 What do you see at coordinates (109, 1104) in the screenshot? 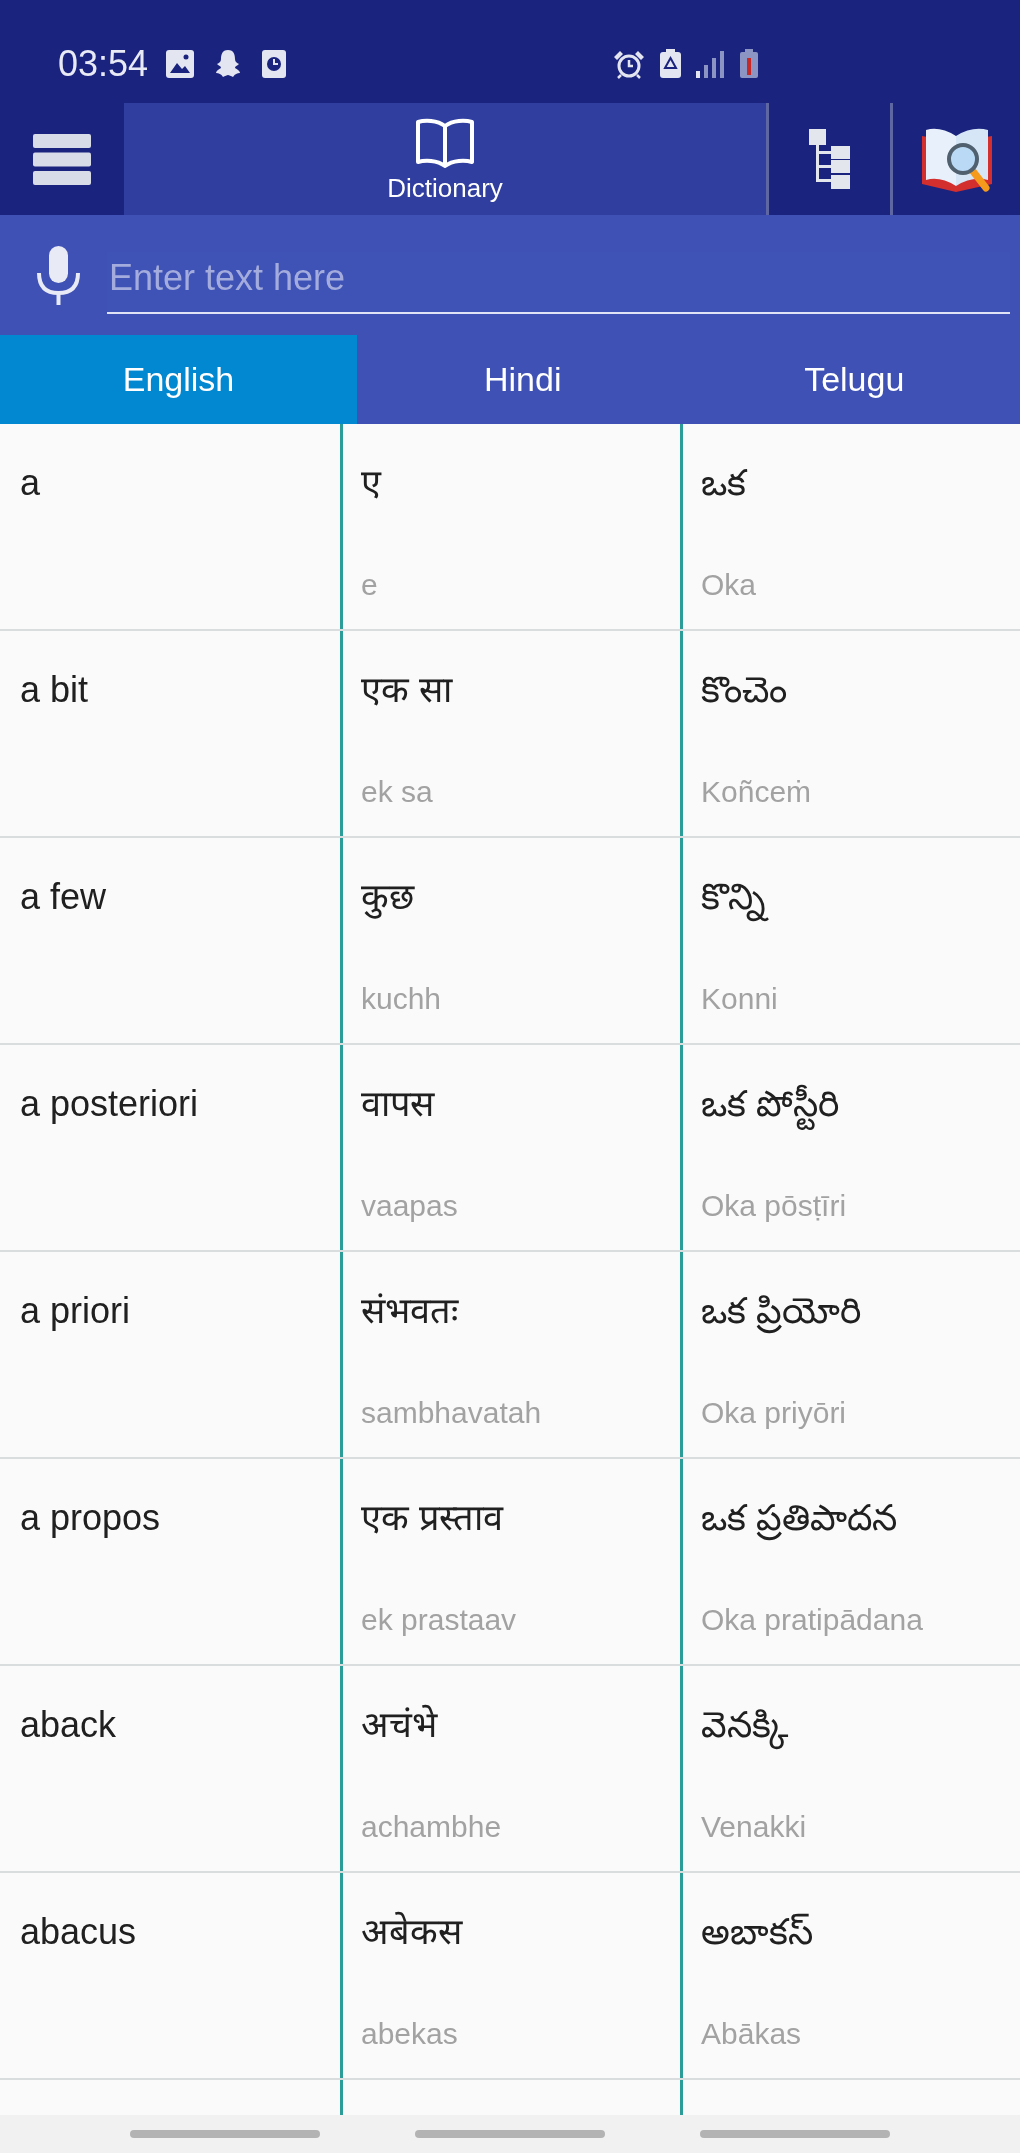
I see `english-word: a posteriori` at bounding box center [109, 1104].